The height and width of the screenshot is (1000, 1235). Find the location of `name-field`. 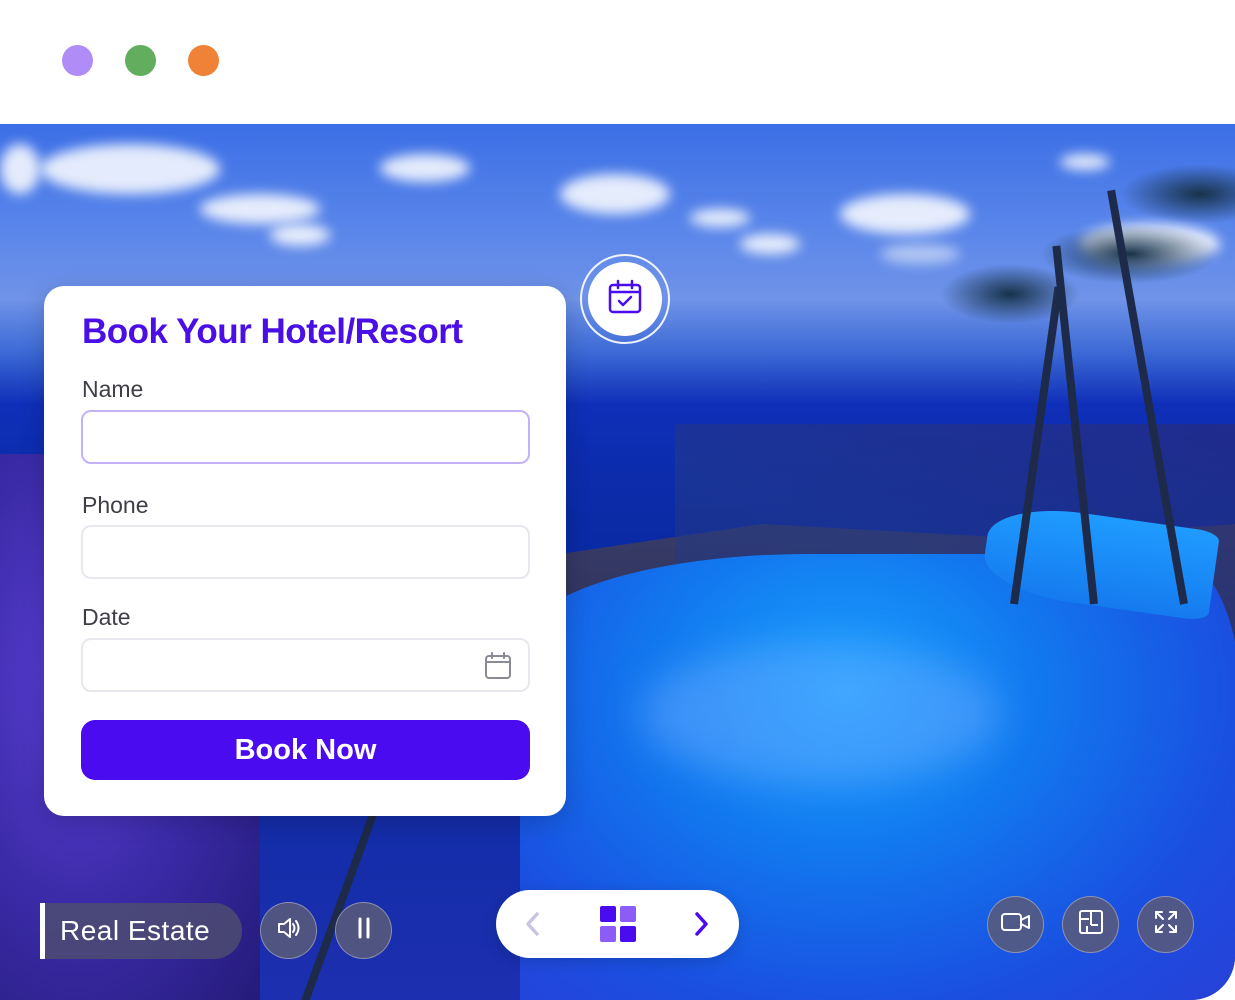

name-field is located at coordinates (305, 437).